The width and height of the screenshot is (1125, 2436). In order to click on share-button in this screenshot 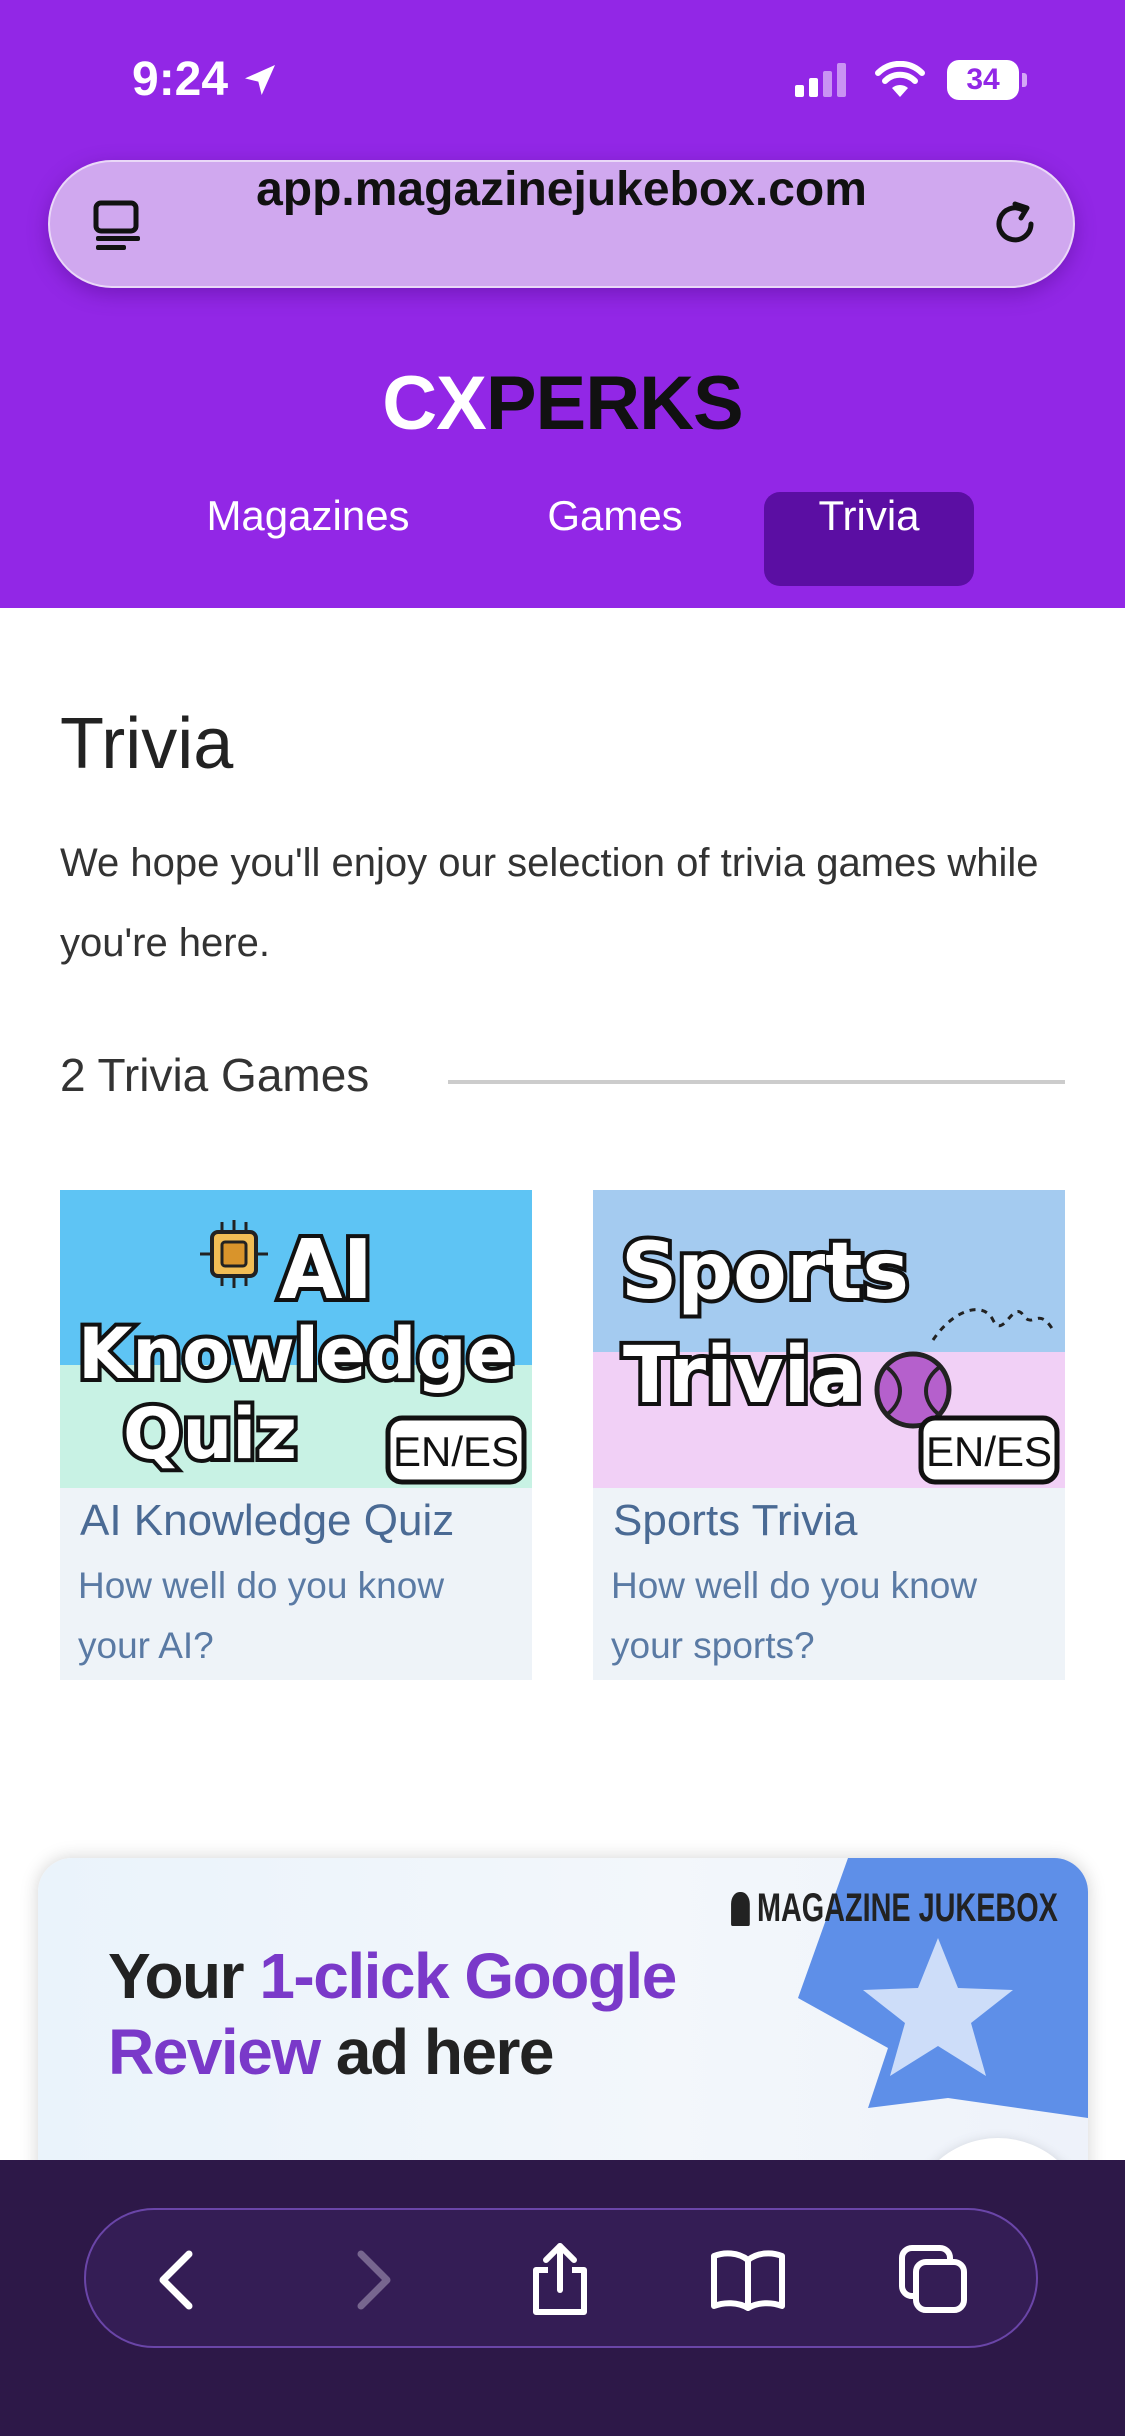, I will do `click(560, 2280)`.